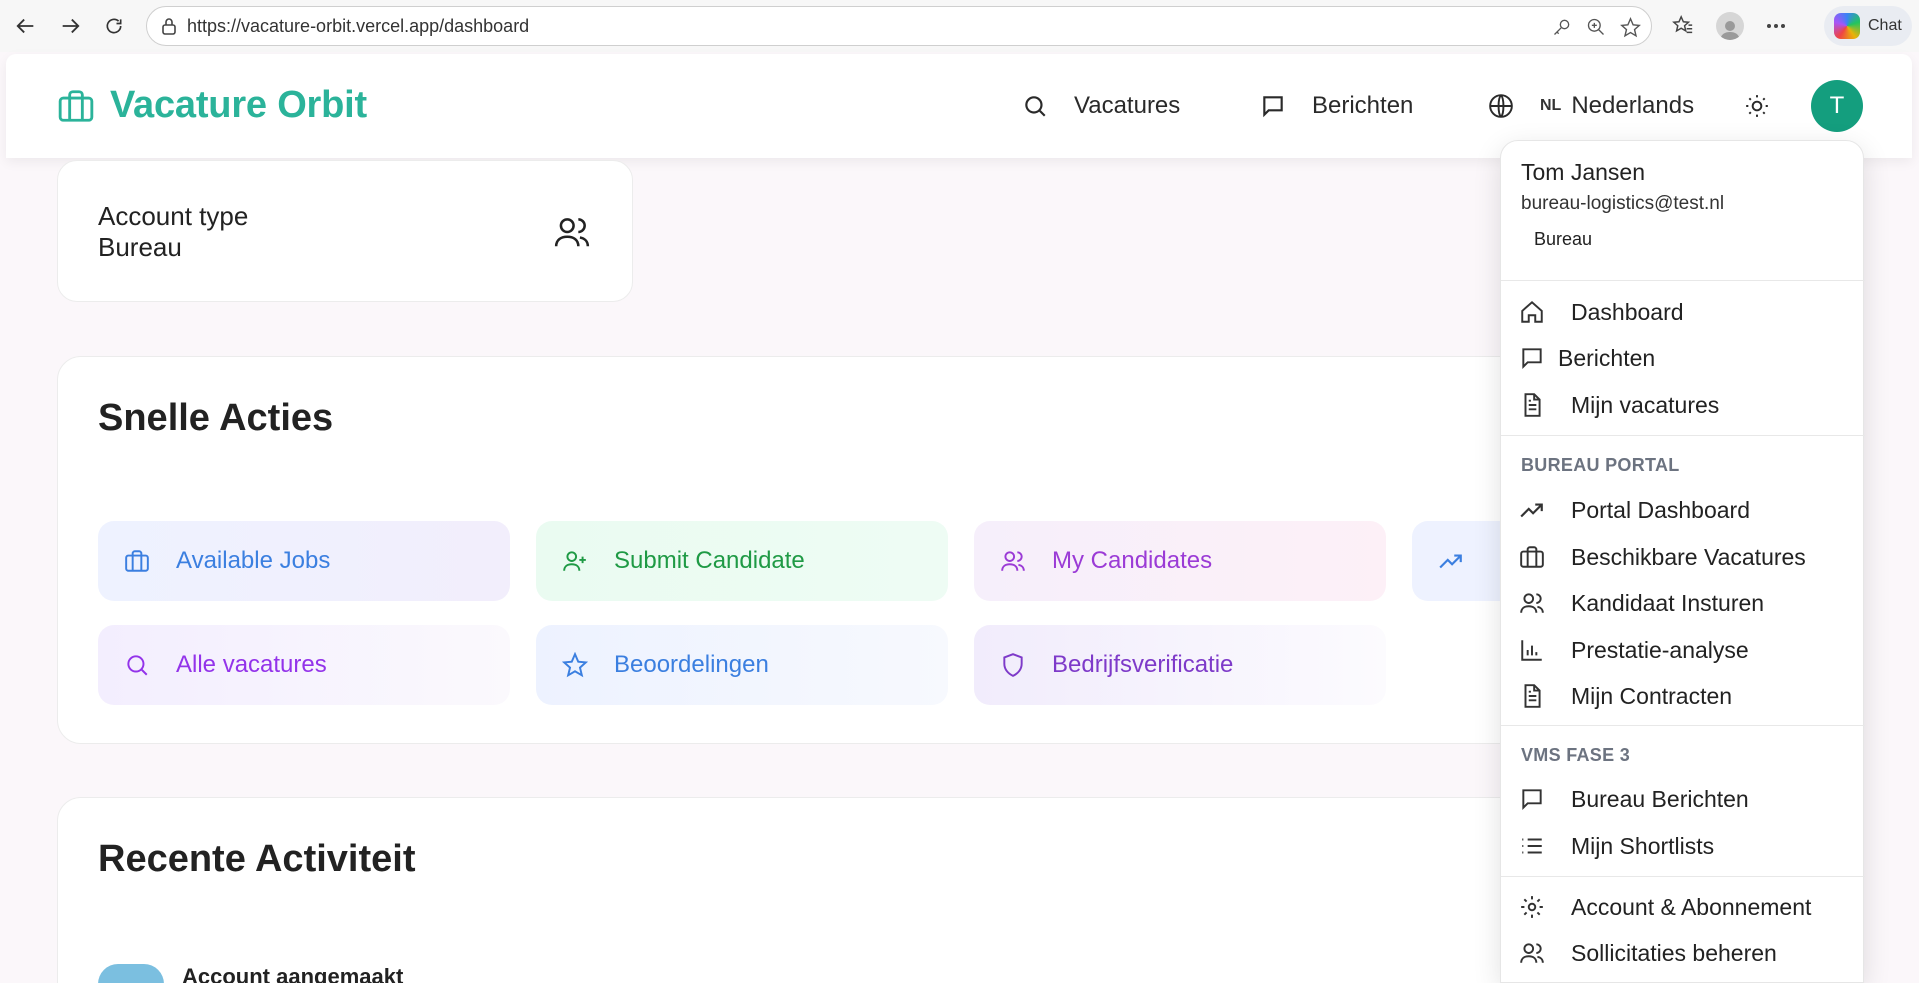 The image size is (1919, 983). What do you see at coordinates (1662, 557) in the screenshot?
I see `menu-item-beschikbare-vacatures: Beschikbare Vacatures` at bounding box center [1662, 557].